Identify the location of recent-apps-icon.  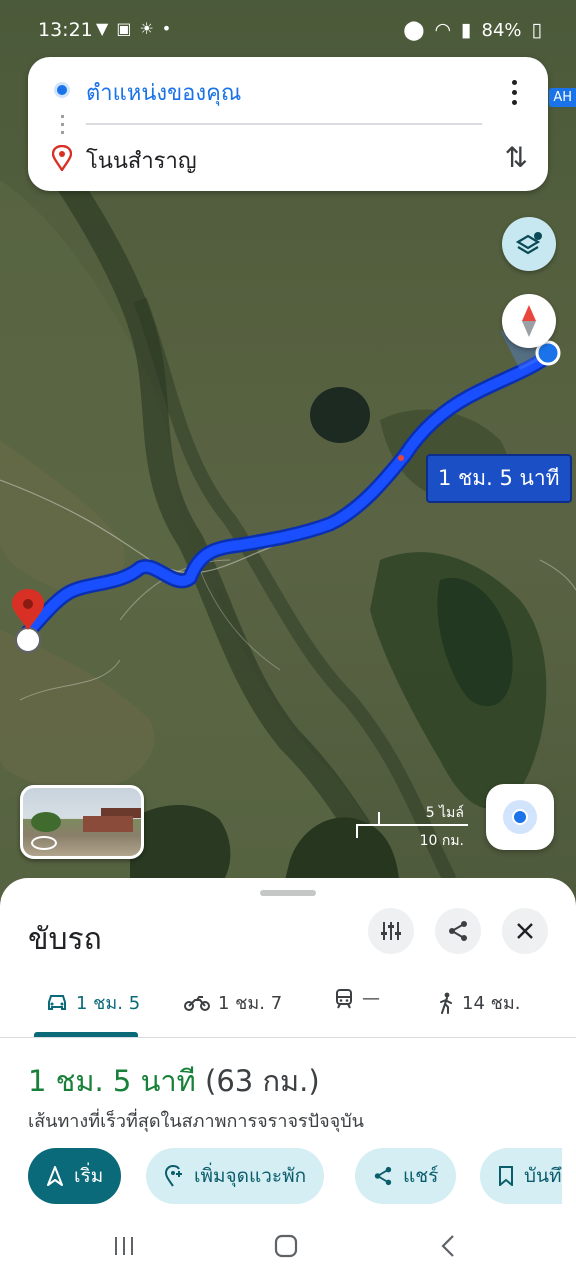
(124, 1246).